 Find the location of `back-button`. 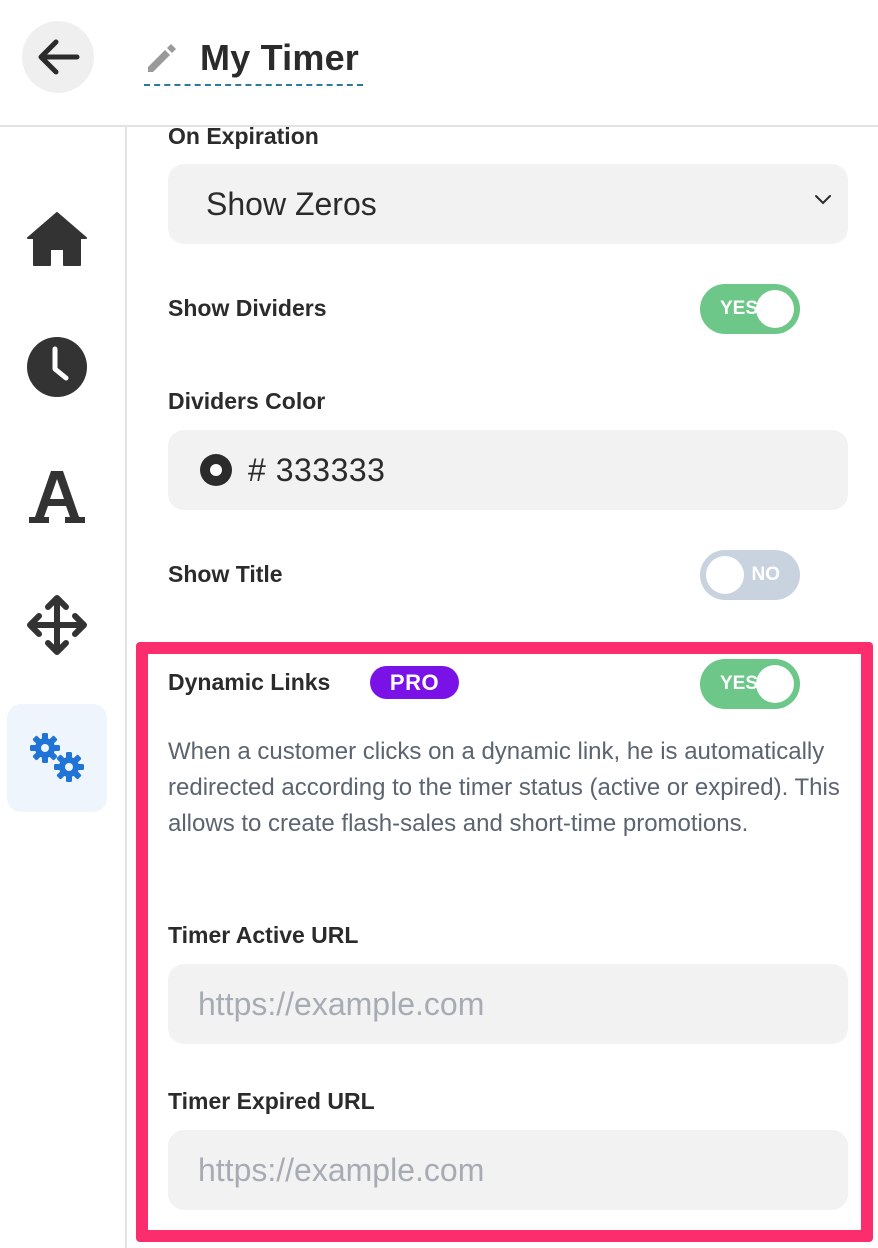

back-button is located at coordinates (58, 57).